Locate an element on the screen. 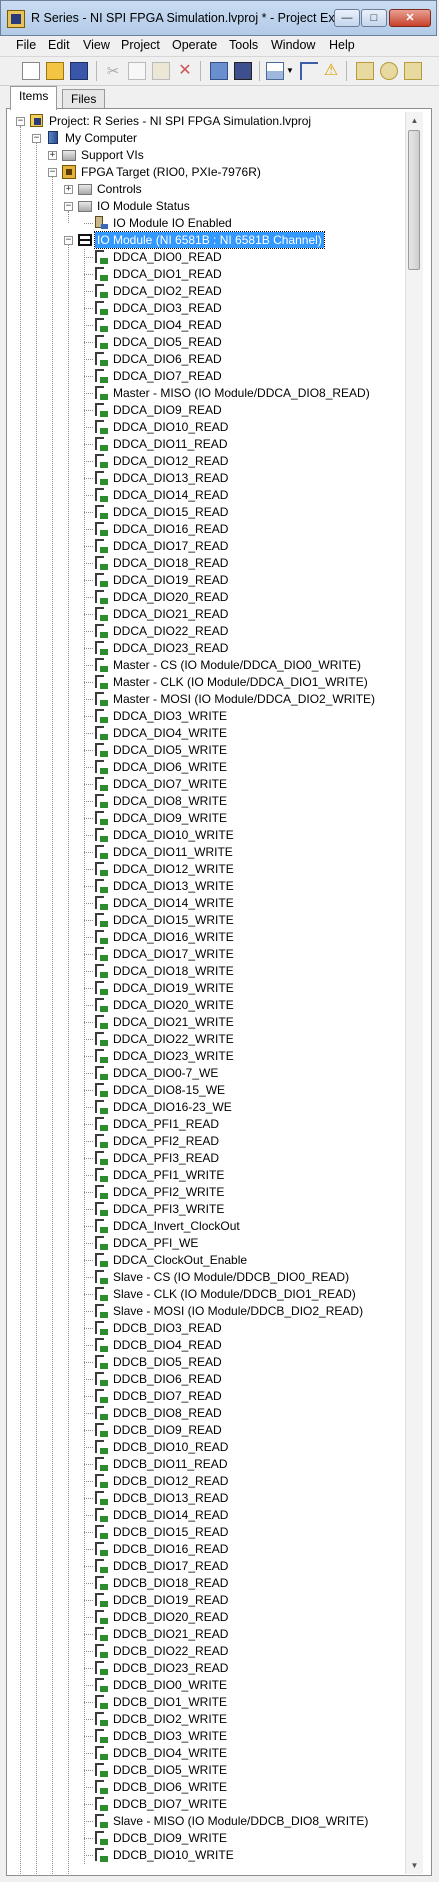 The image size is (439, 1882). channel-item-label: DDCA_DIO0-7_WE is located at coordinates (166, 1073).